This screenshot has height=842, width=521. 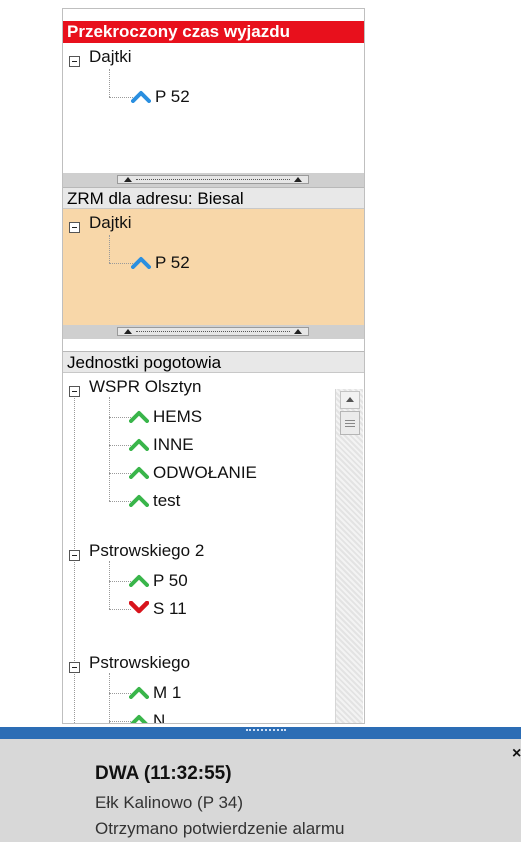 What do you see at coordinates (260, 733) in the screenshot?
I see `notification-grip-bar` at bounding box center [260, 733].